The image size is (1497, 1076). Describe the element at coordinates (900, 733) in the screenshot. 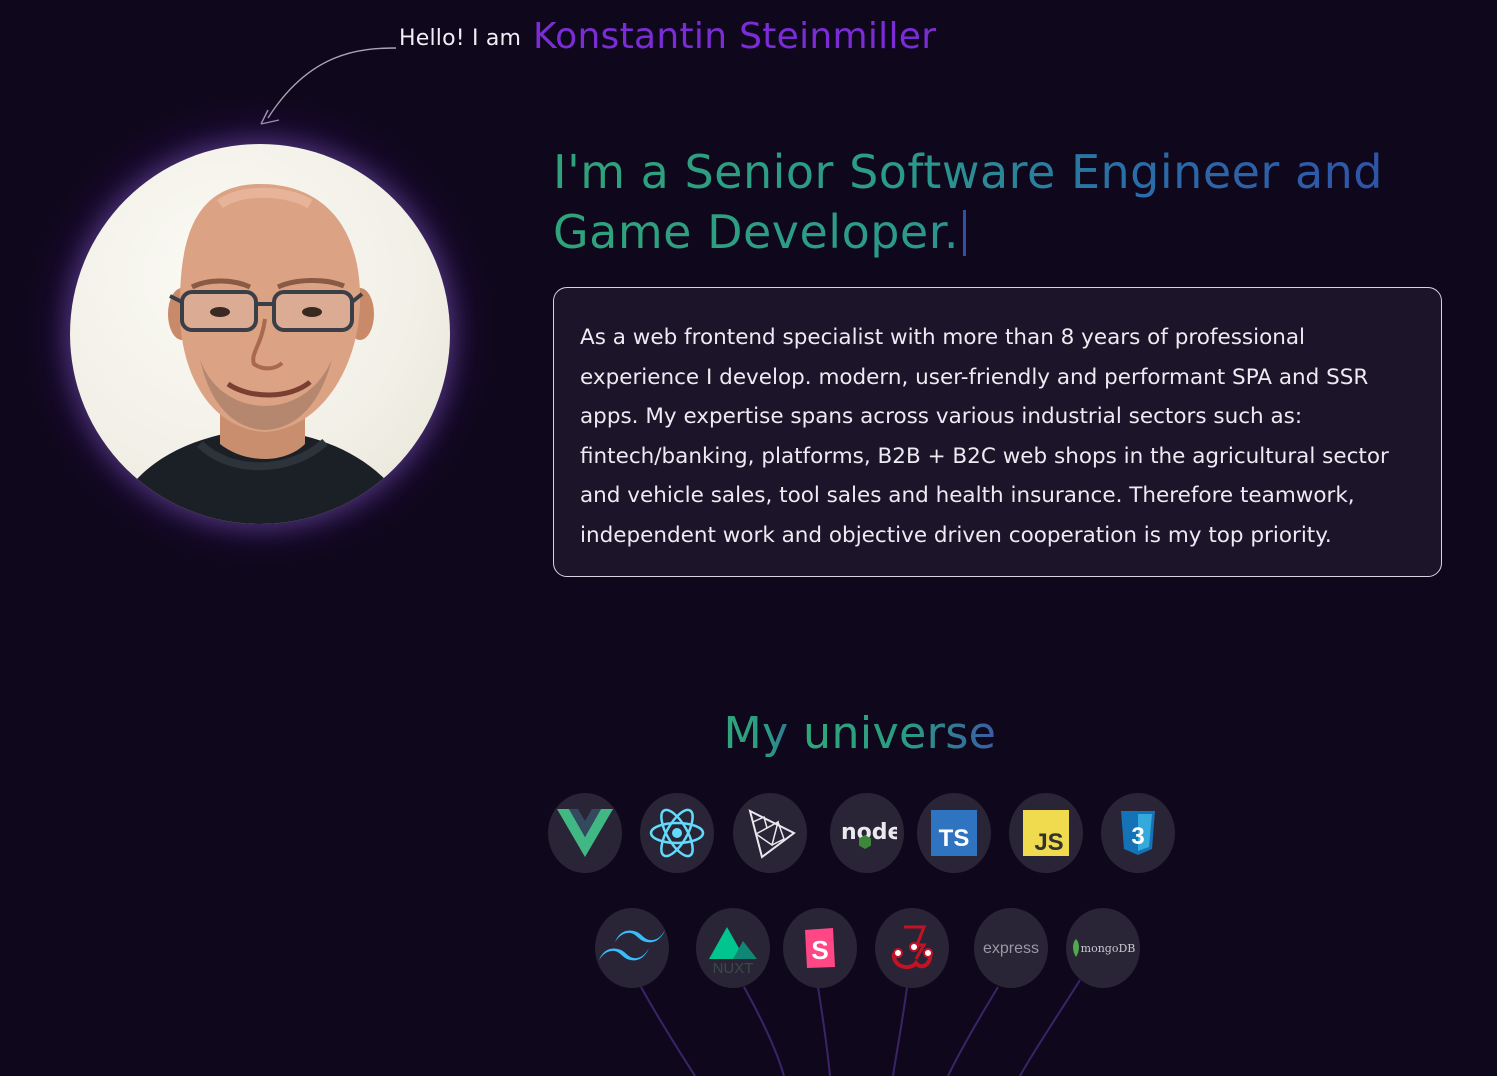

I see `universe-title-part2: universe` at that location.